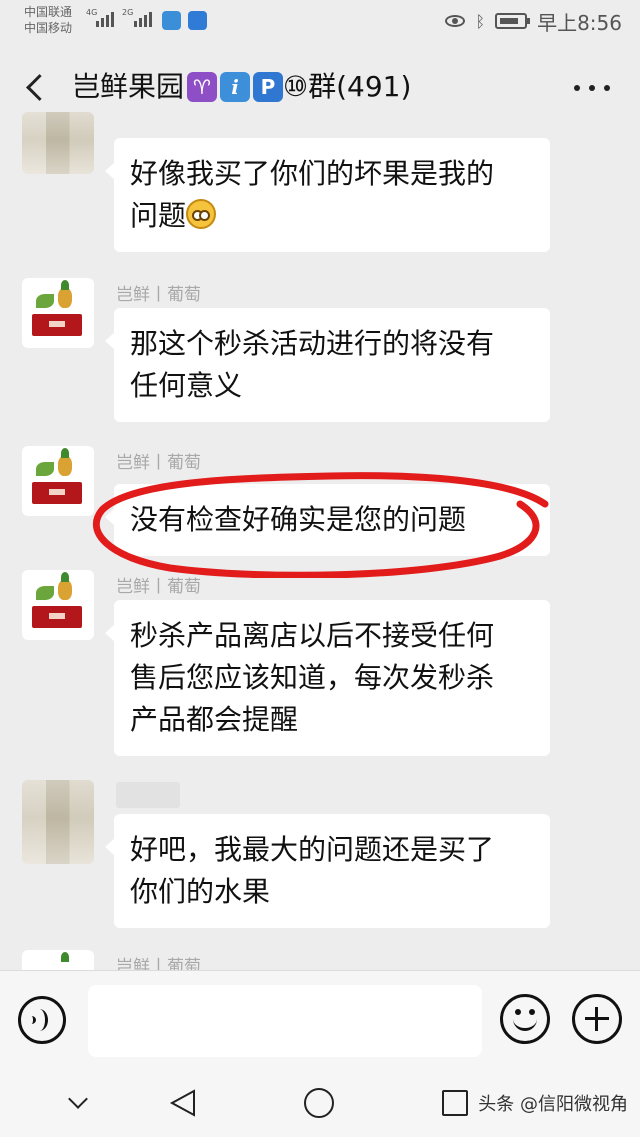 This screenshot has height=1137, width=640. I want to click on smile-icon, so click(525, 1024).